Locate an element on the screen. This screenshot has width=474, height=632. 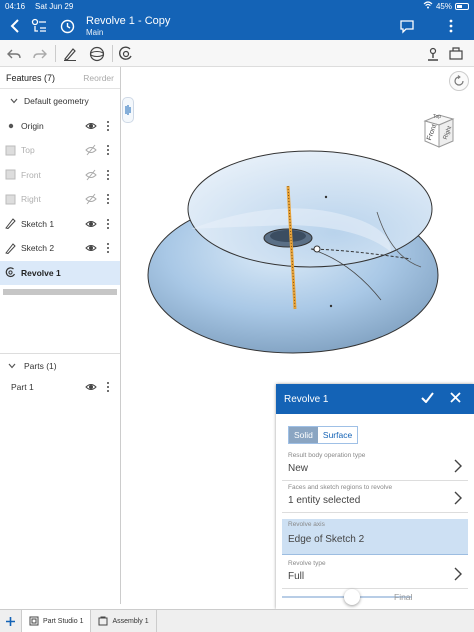
feature-row-revolve-1: Revolve 1 is located at coordinates (60, 272).